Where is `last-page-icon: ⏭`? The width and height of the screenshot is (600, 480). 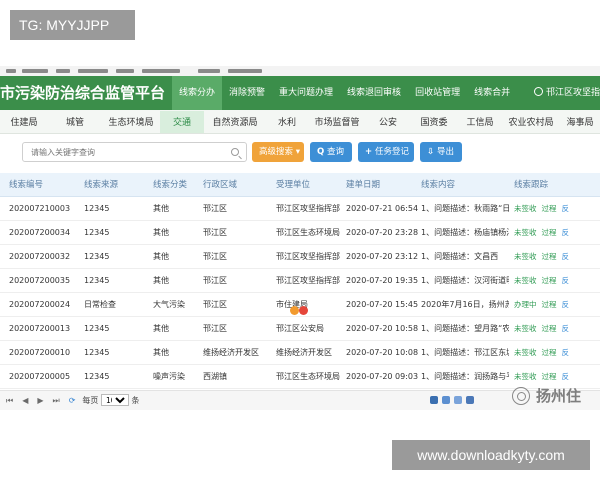 last-page-icon: ⏭ is located at coordinates (56, 400).